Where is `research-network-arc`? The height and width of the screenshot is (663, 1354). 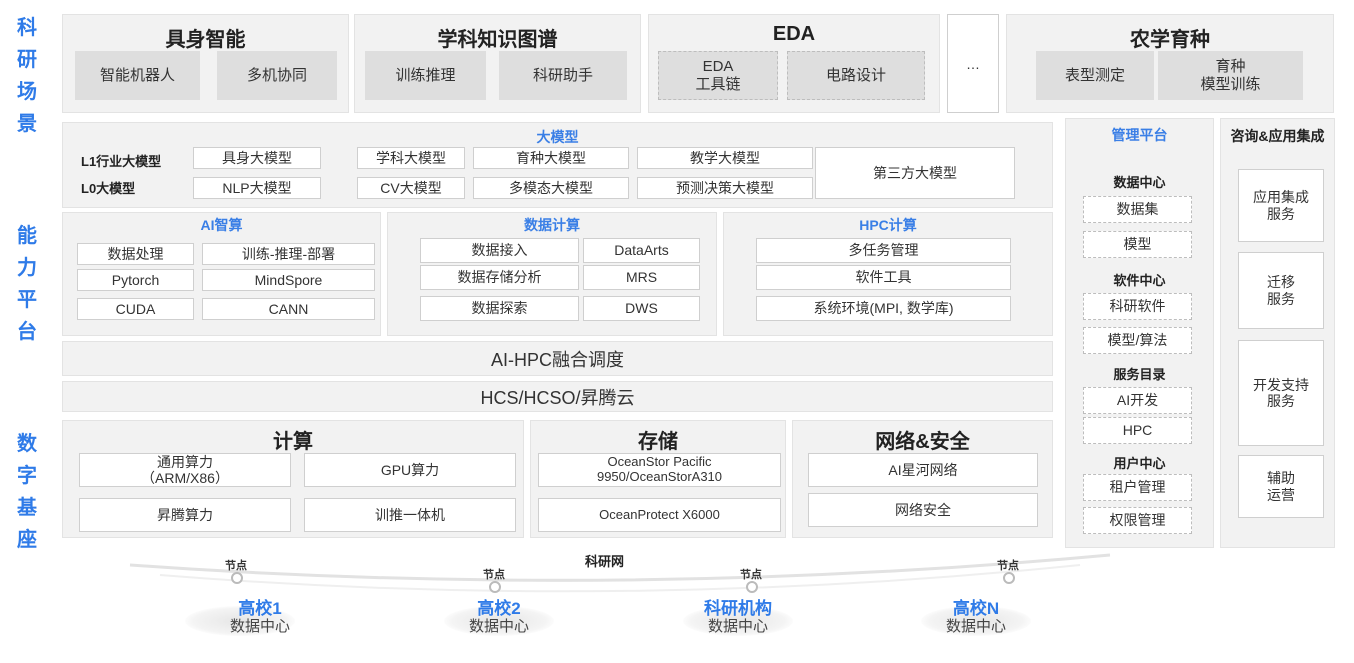
research-network-arc is located at coordinates (620, 573).